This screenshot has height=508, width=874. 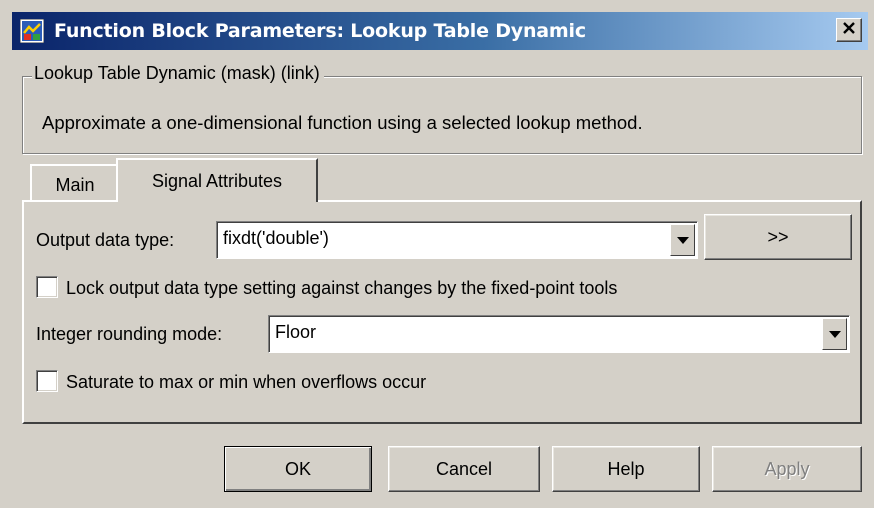 I want to click on integer-rounding-mode-value: Floor, so click(x=296, y=332).